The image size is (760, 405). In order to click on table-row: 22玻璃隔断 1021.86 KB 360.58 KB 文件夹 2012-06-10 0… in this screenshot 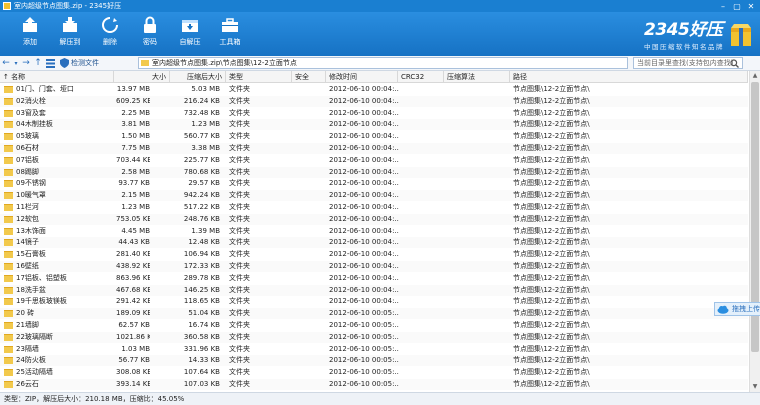, I will do `click(374, 337)`.